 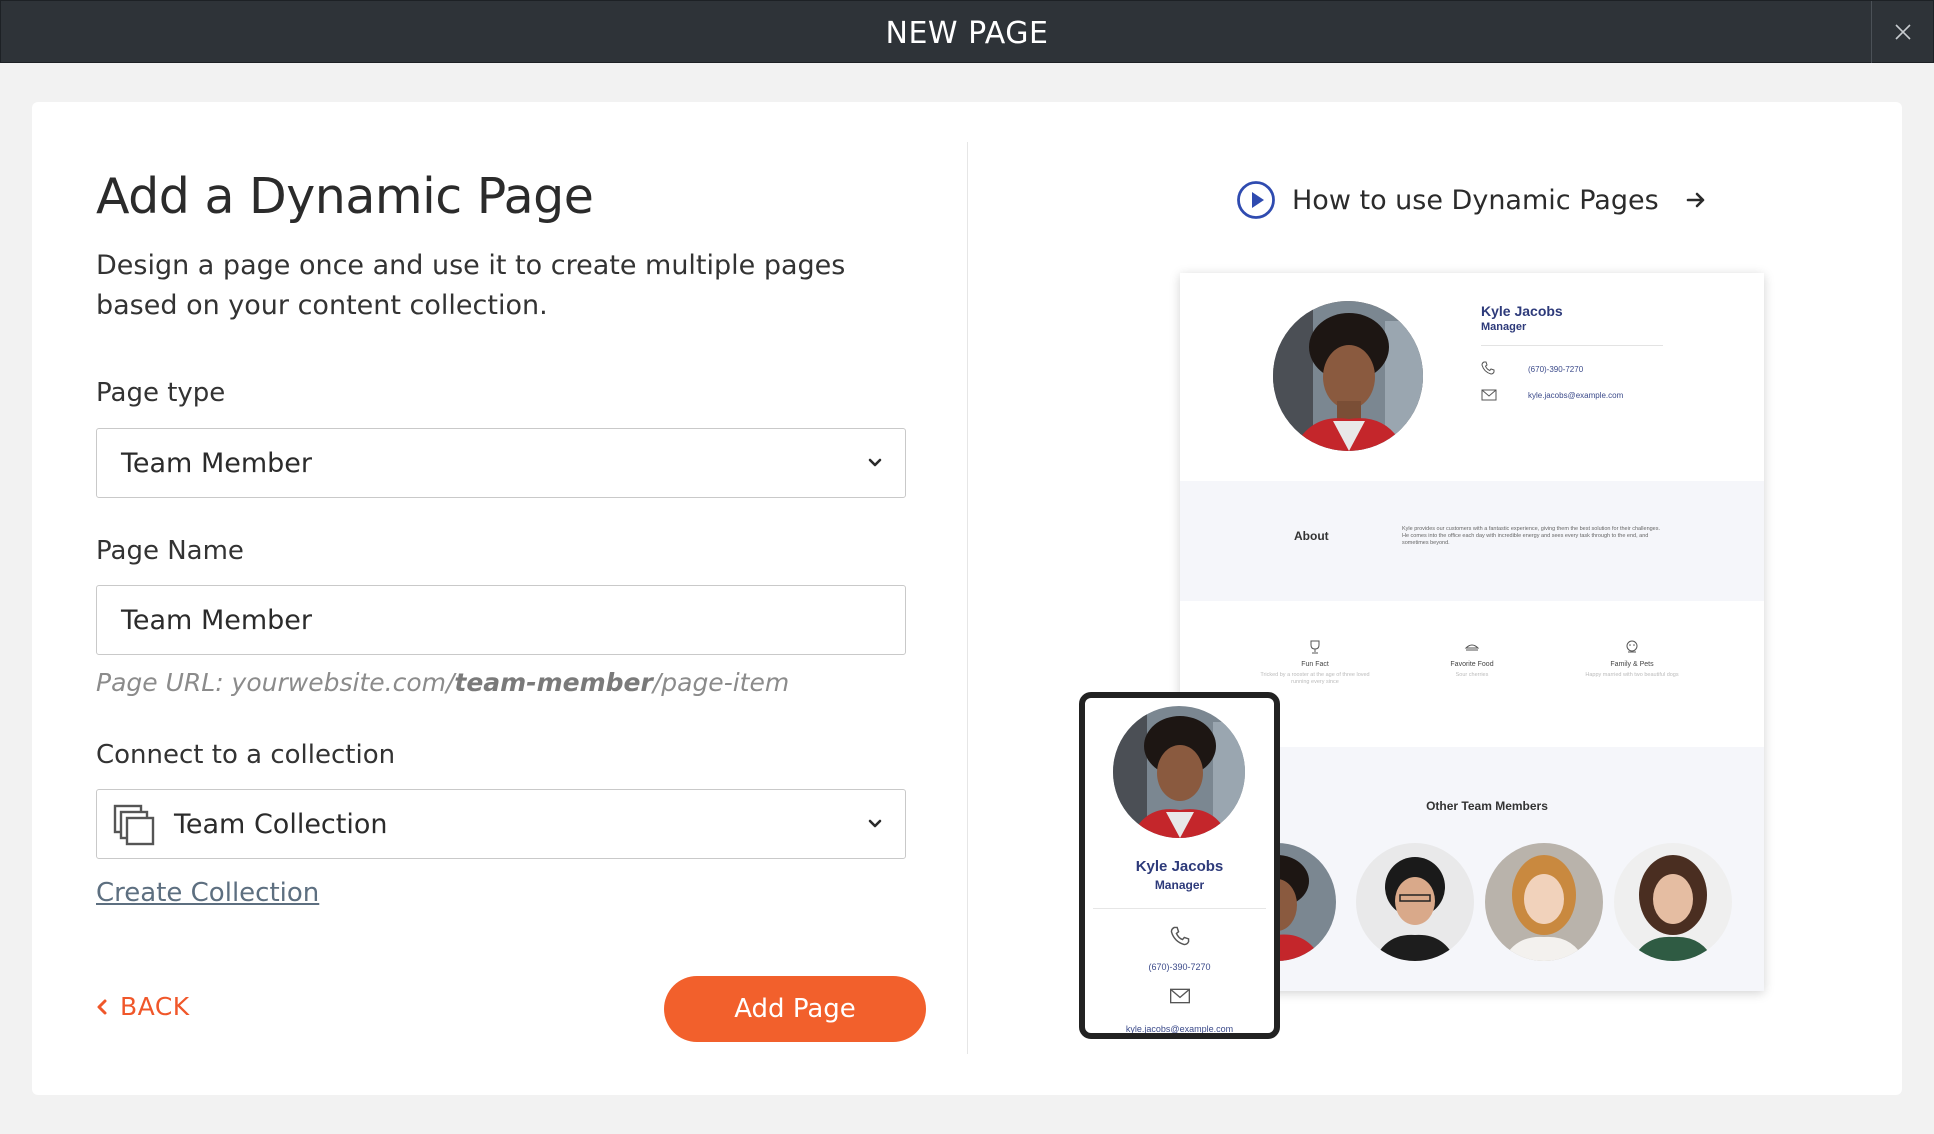 I want to click on collection-label: Connect to a collection, so click(x=246, y=755).